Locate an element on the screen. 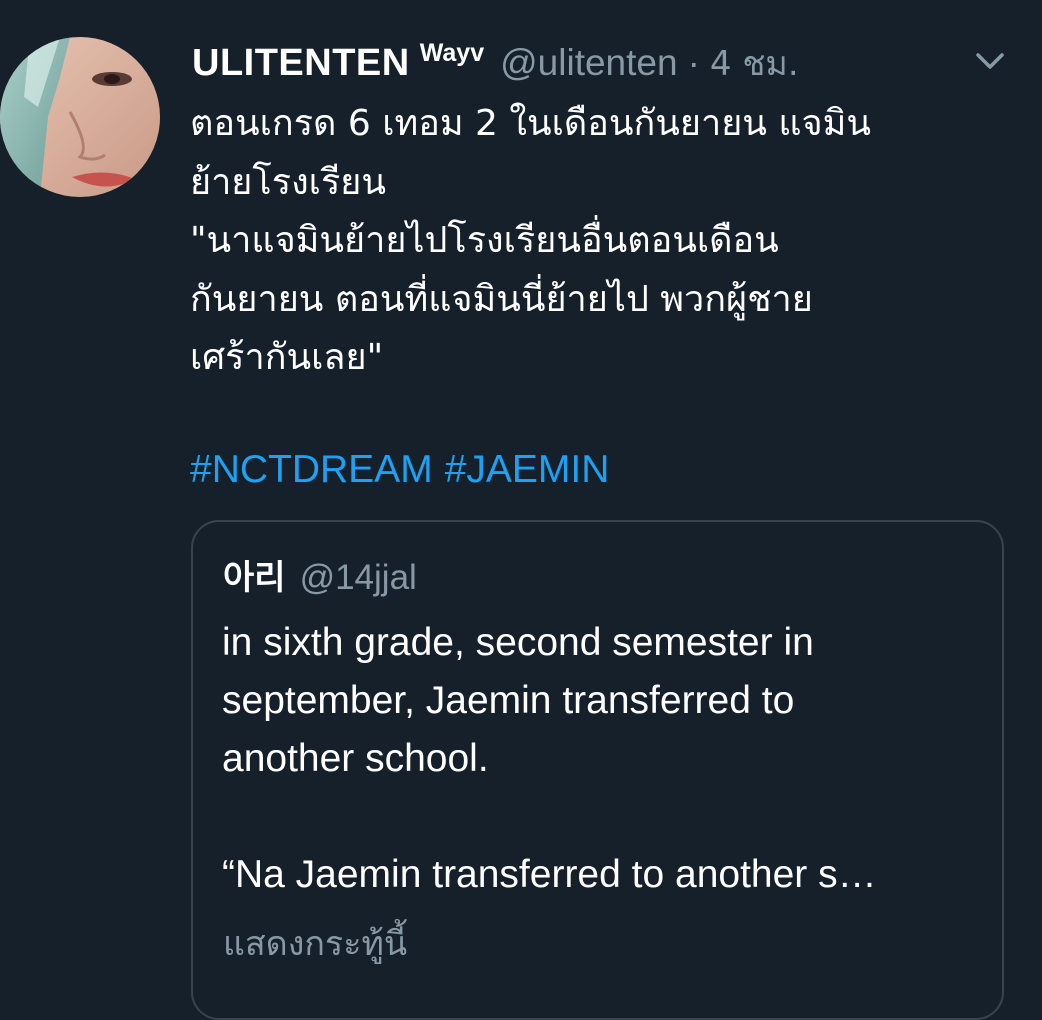 This screenshot has height=1020, width=1042. avatar-image is located at coordinates (80, 117).